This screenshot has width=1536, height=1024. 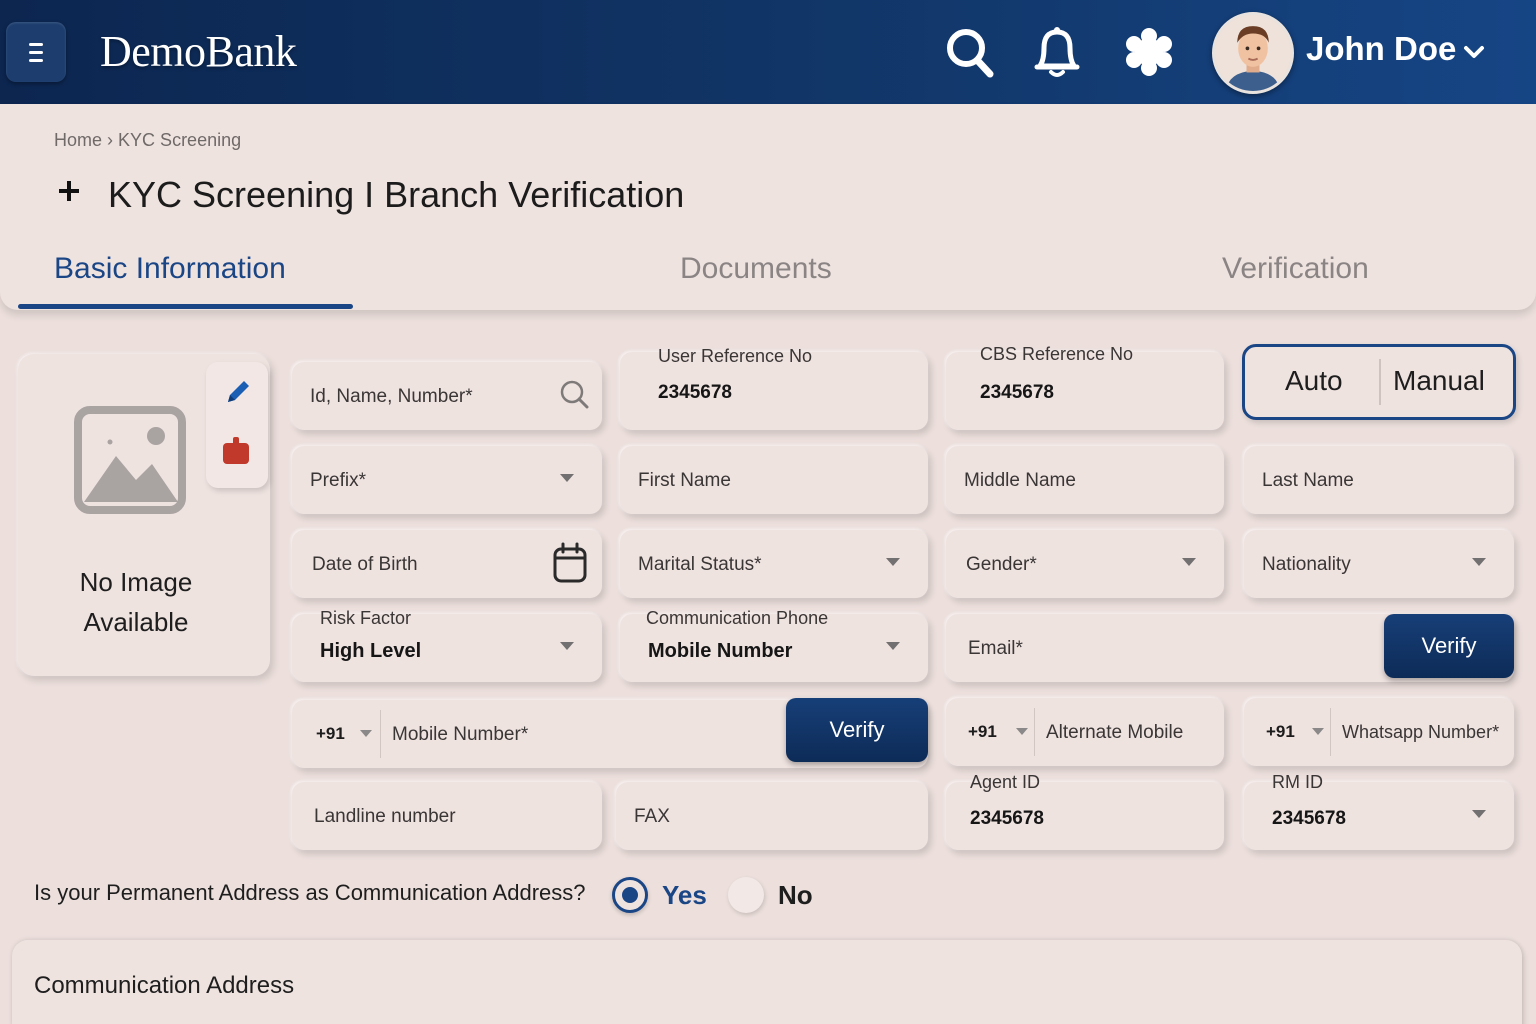 I want to click on auto-manual-toggle: Auto Manual, so click(x=1379, y=382).